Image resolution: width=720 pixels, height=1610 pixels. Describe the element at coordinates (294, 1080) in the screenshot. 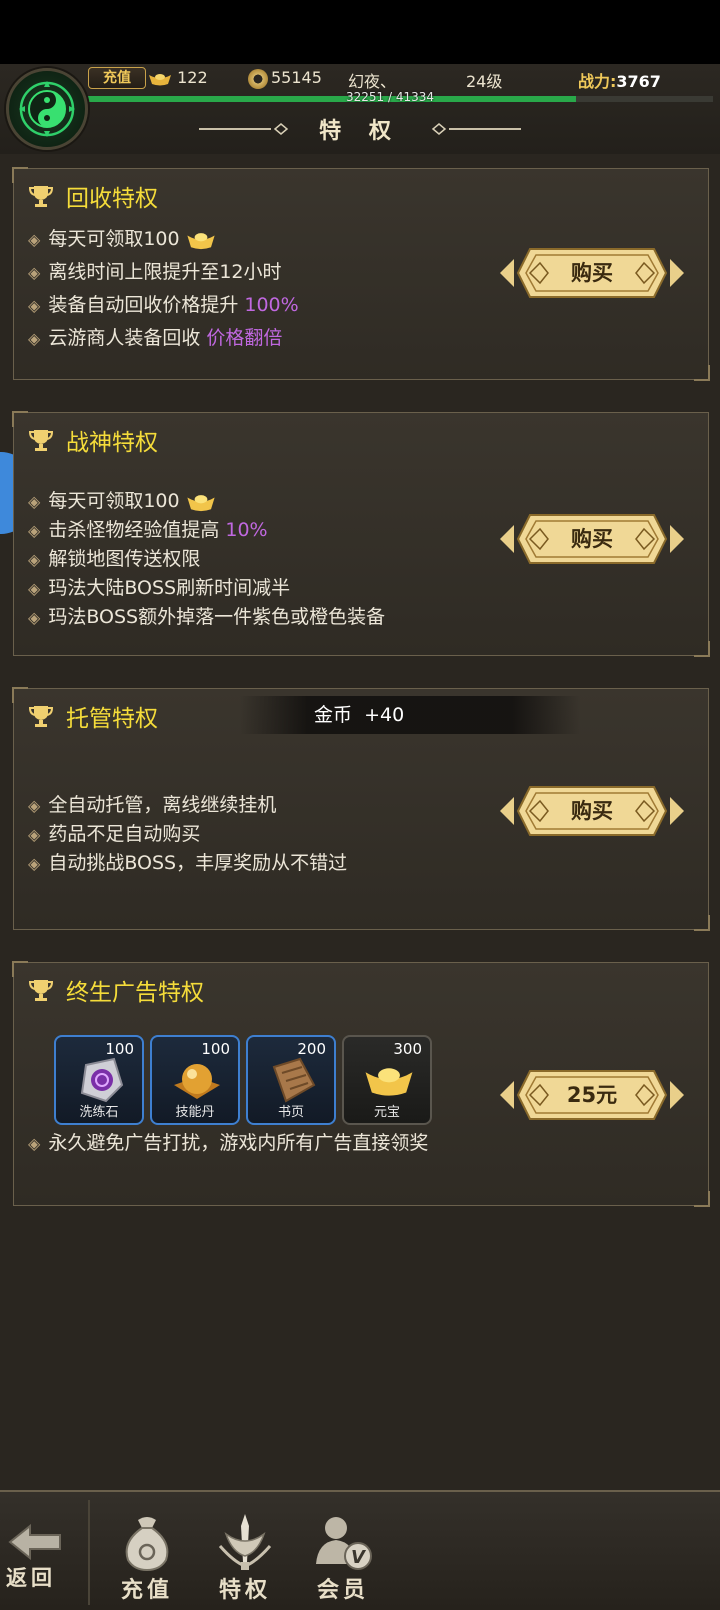

I see `book-page-icon` at that location.